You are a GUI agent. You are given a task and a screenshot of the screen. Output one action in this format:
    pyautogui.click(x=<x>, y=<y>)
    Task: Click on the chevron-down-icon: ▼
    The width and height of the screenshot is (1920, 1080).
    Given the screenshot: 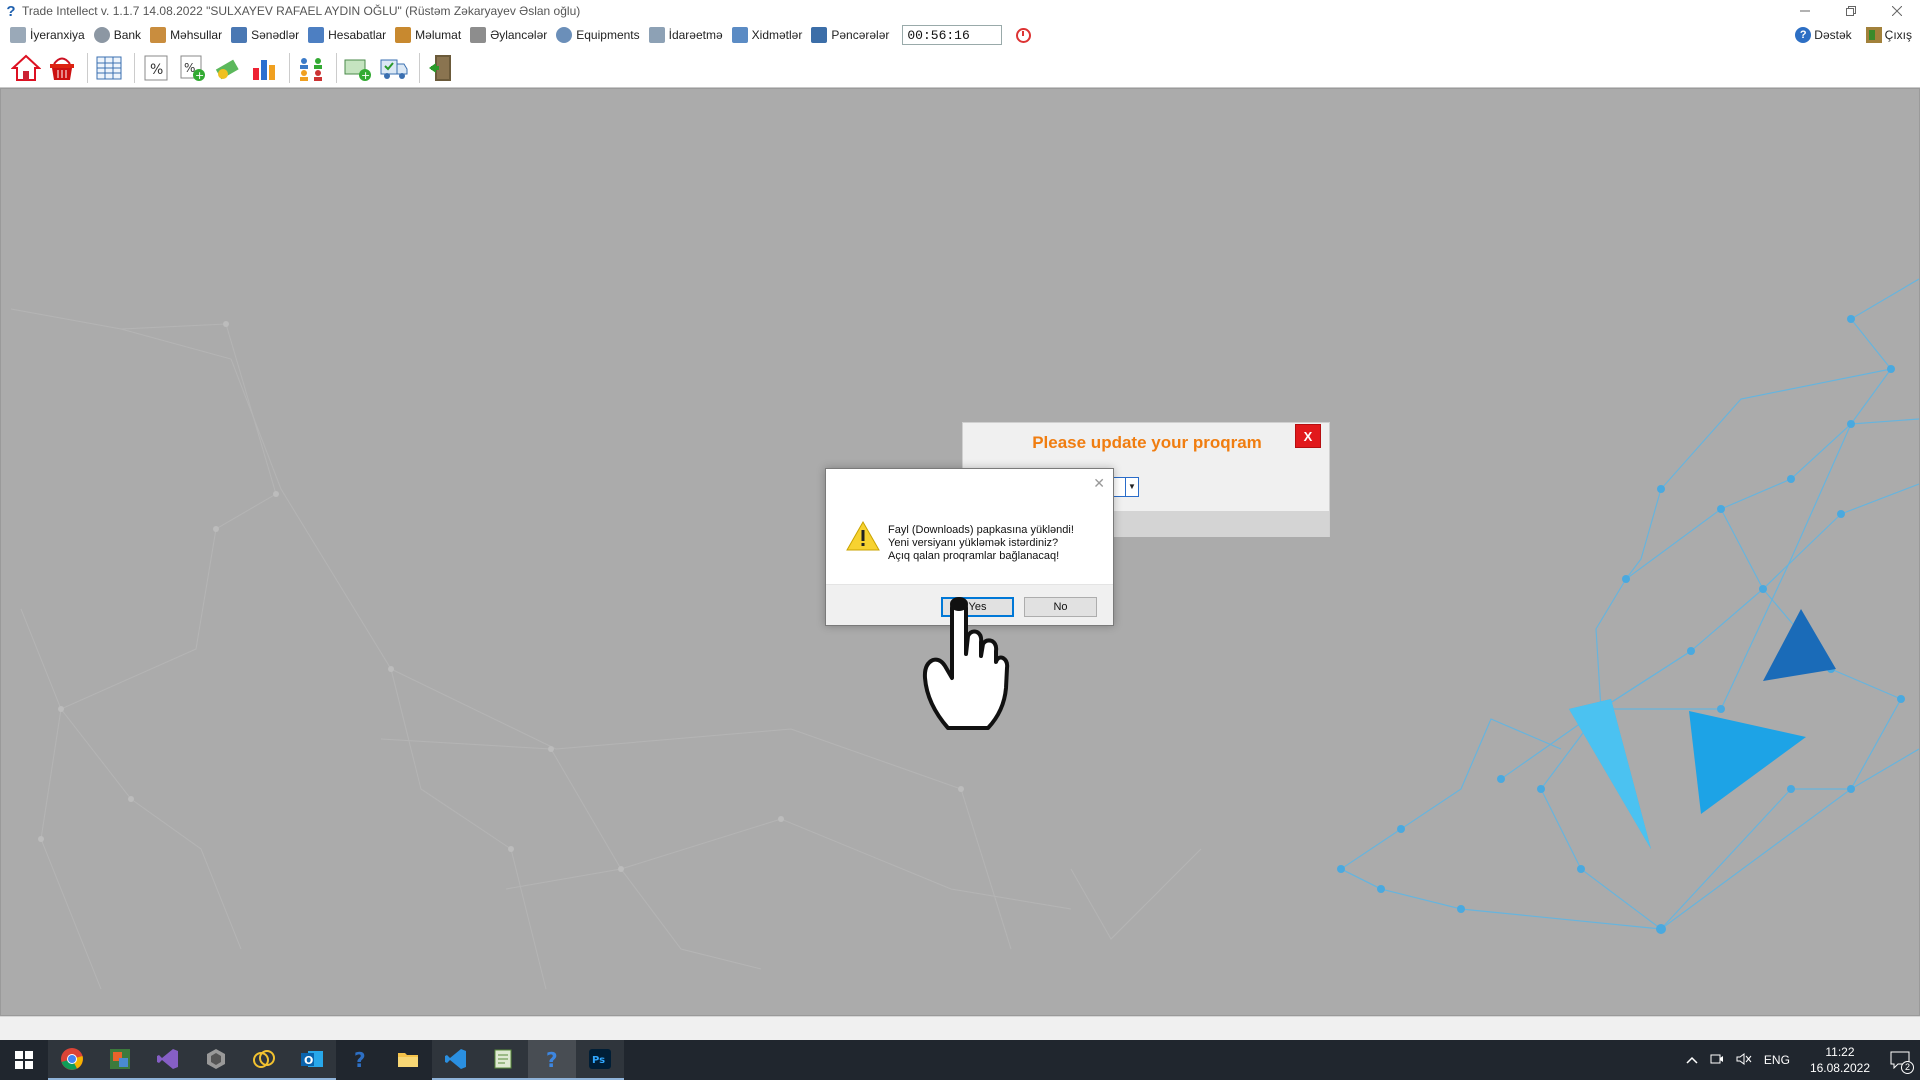 What is the action you would take?
    pyautogui.click(x=1131, y=487)
    